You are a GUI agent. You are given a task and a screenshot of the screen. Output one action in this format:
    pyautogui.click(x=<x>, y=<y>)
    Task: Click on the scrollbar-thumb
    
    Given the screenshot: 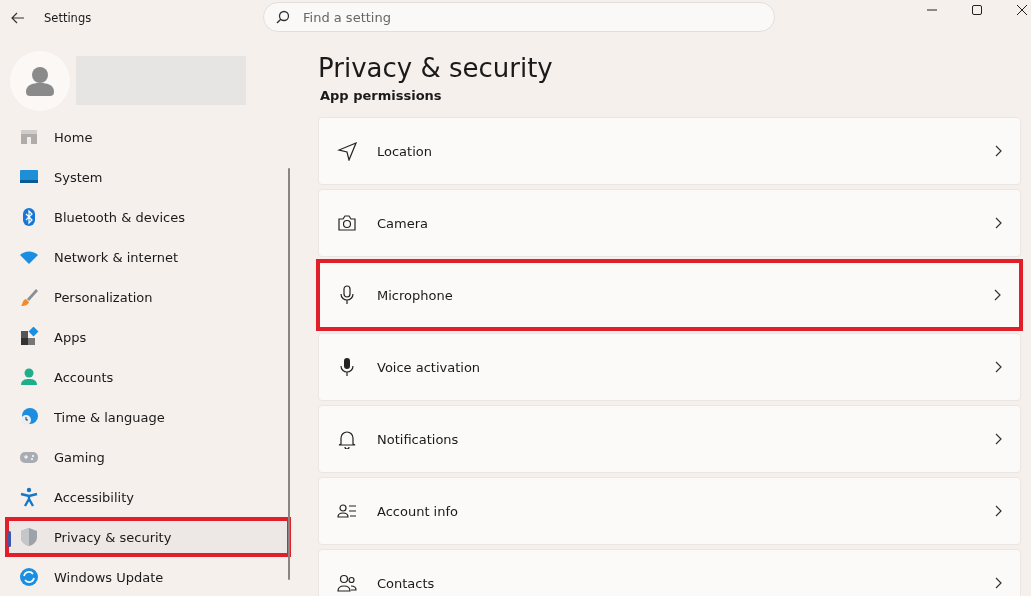 What is the action you would take?
    pyautogui.click(x=289, y=374)
    